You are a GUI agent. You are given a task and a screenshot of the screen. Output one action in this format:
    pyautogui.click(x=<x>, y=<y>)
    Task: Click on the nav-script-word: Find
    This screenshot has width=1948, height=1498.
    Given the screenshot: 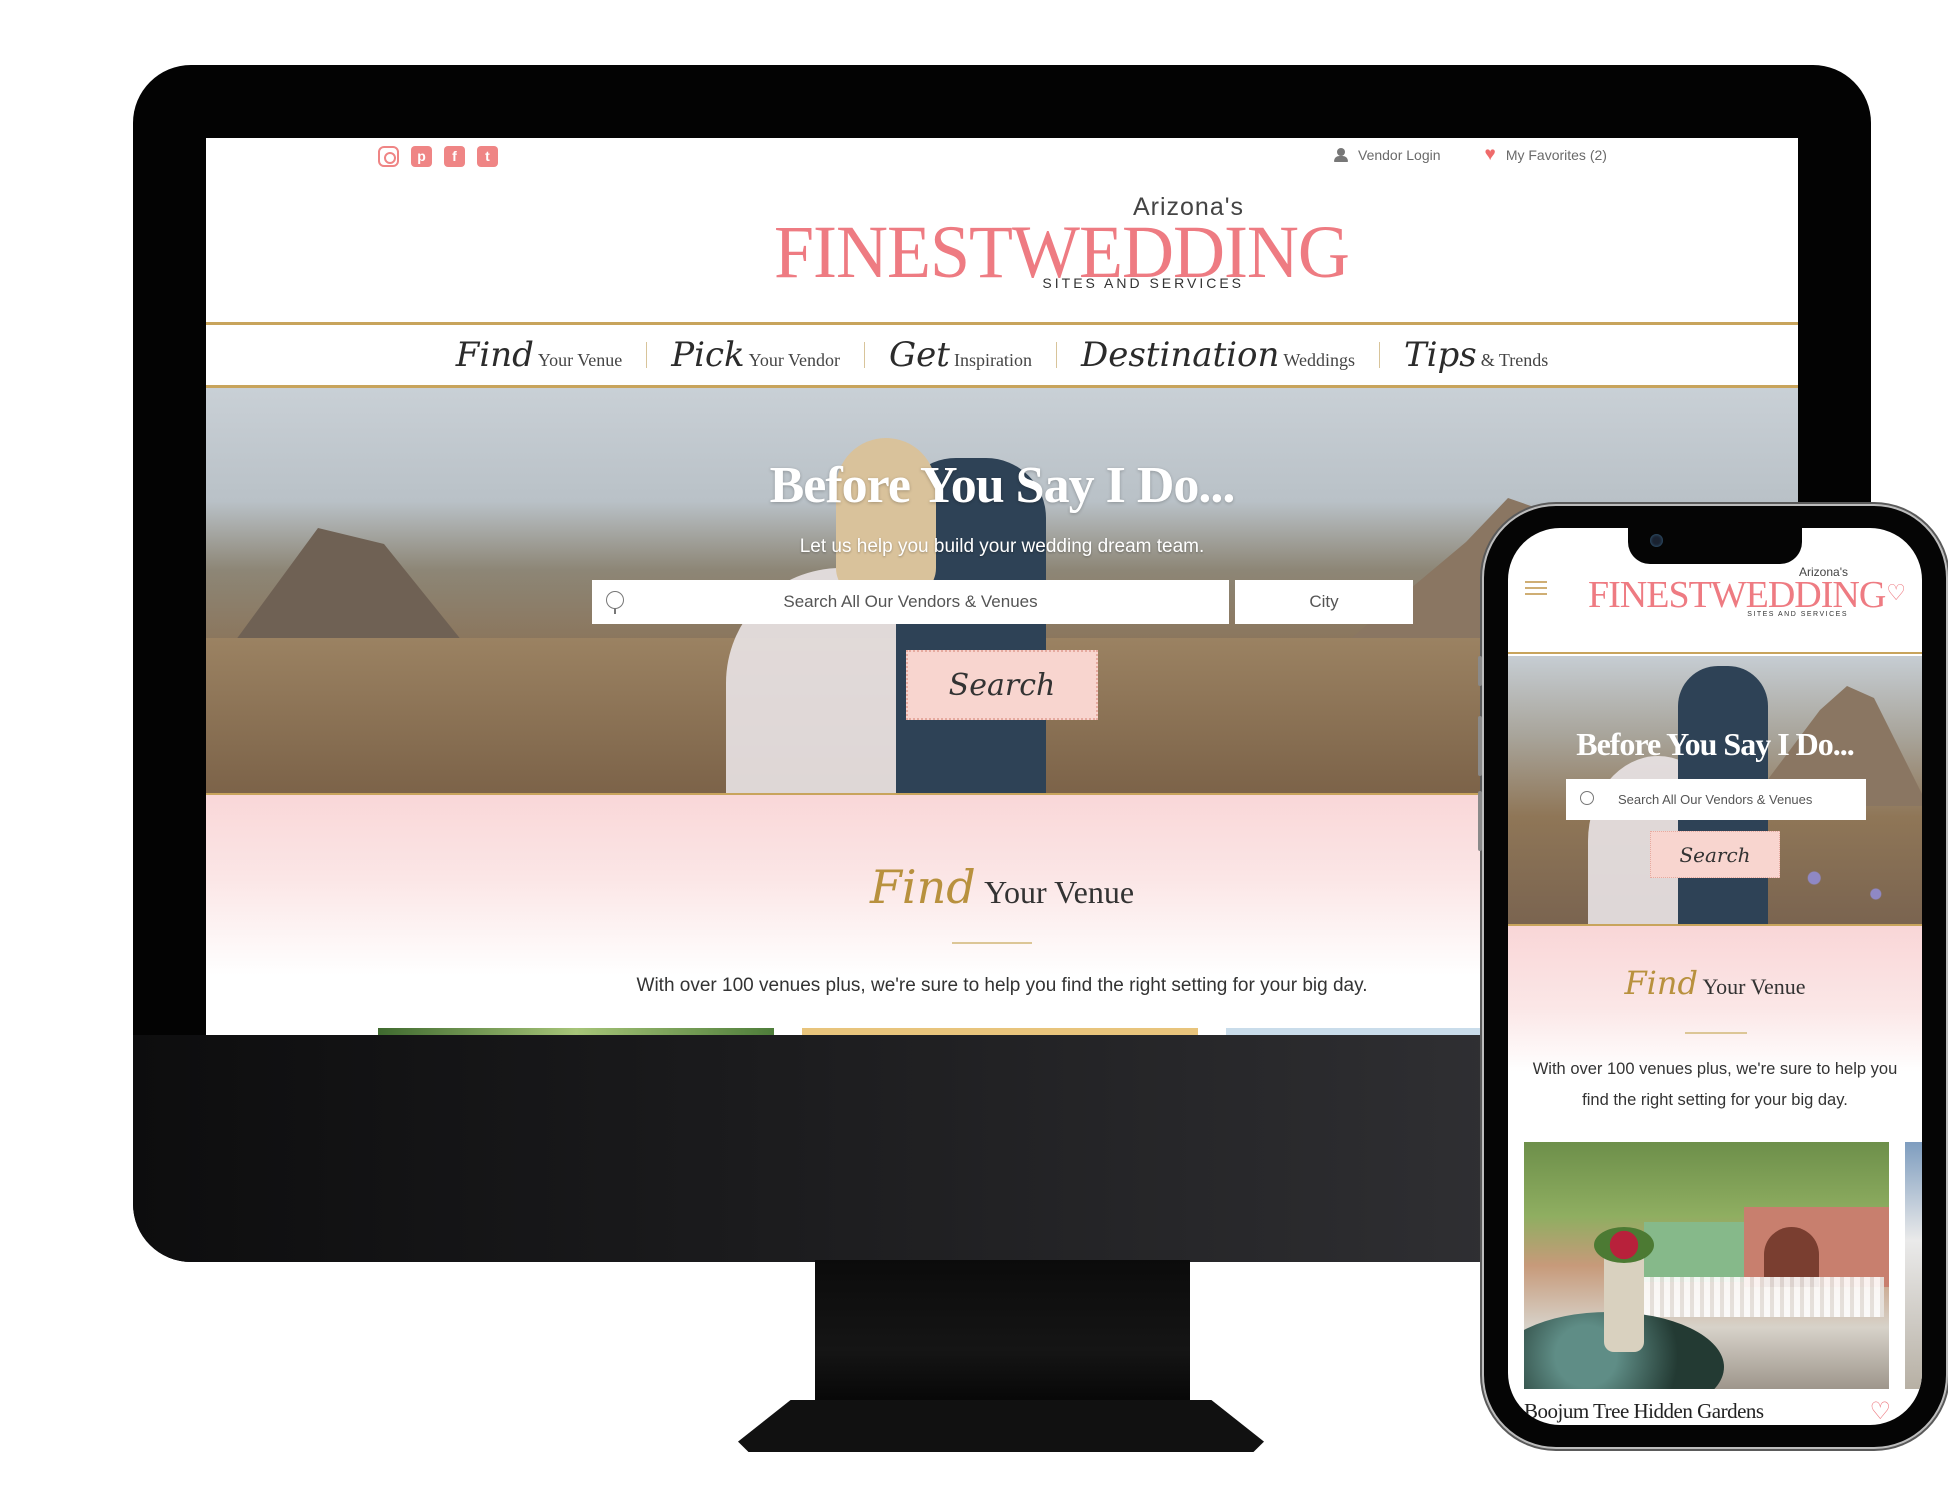 What is the action you would take?
    pyautogui.click(x=494, y=355)
    